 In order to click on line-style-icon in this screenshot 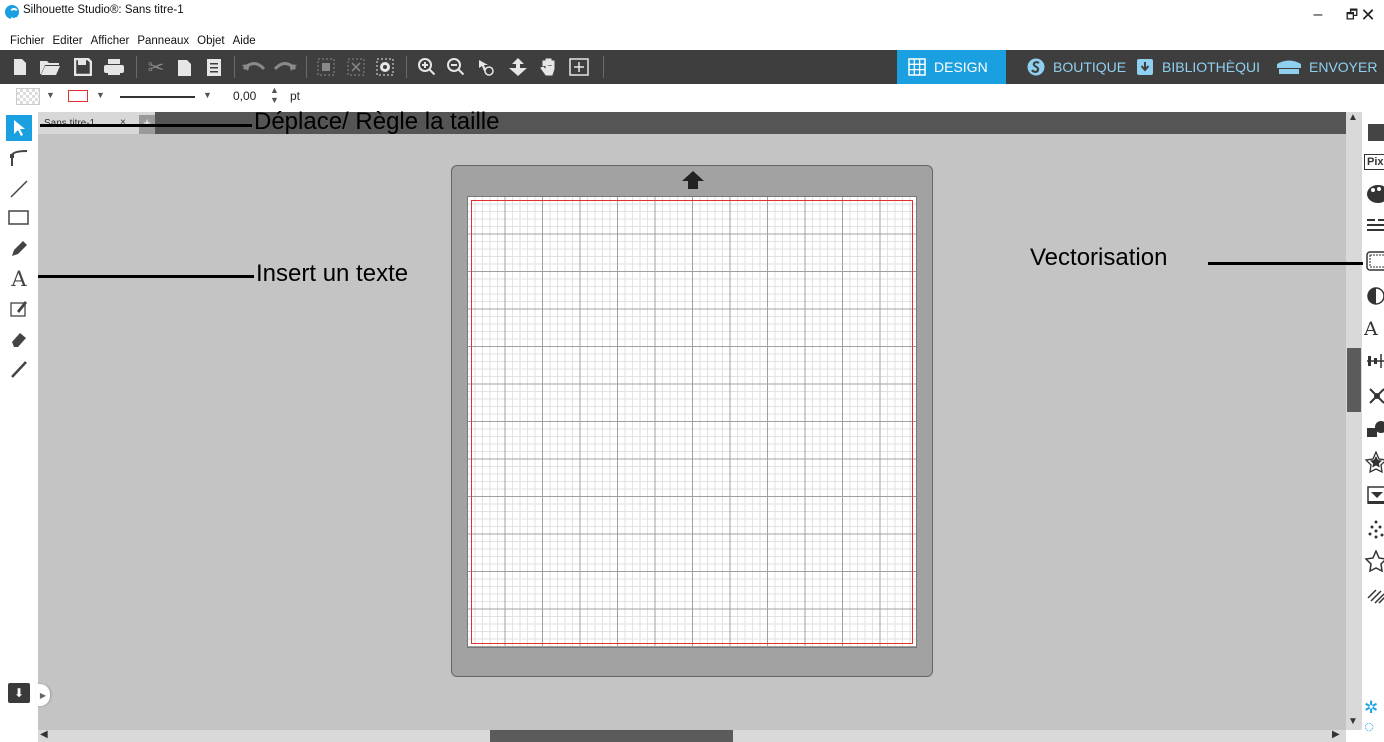, I will do `click(1374, 224)`.